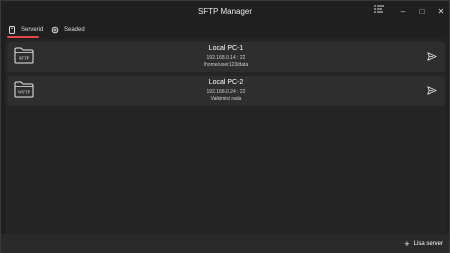  What do you see at coordinates (422, 12) in the screenshot?
I see `maximize-button: □` at bounding box center [422, 12].